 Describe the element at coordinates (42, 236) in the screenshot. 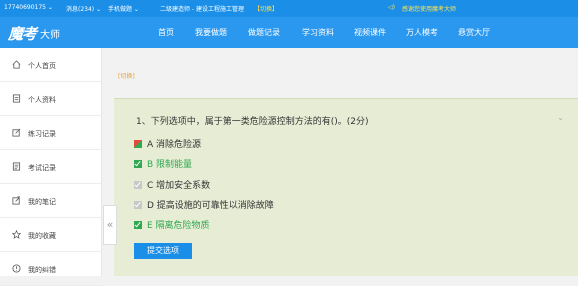

I see `sidebar-item-label: 我的收藏` at that location.